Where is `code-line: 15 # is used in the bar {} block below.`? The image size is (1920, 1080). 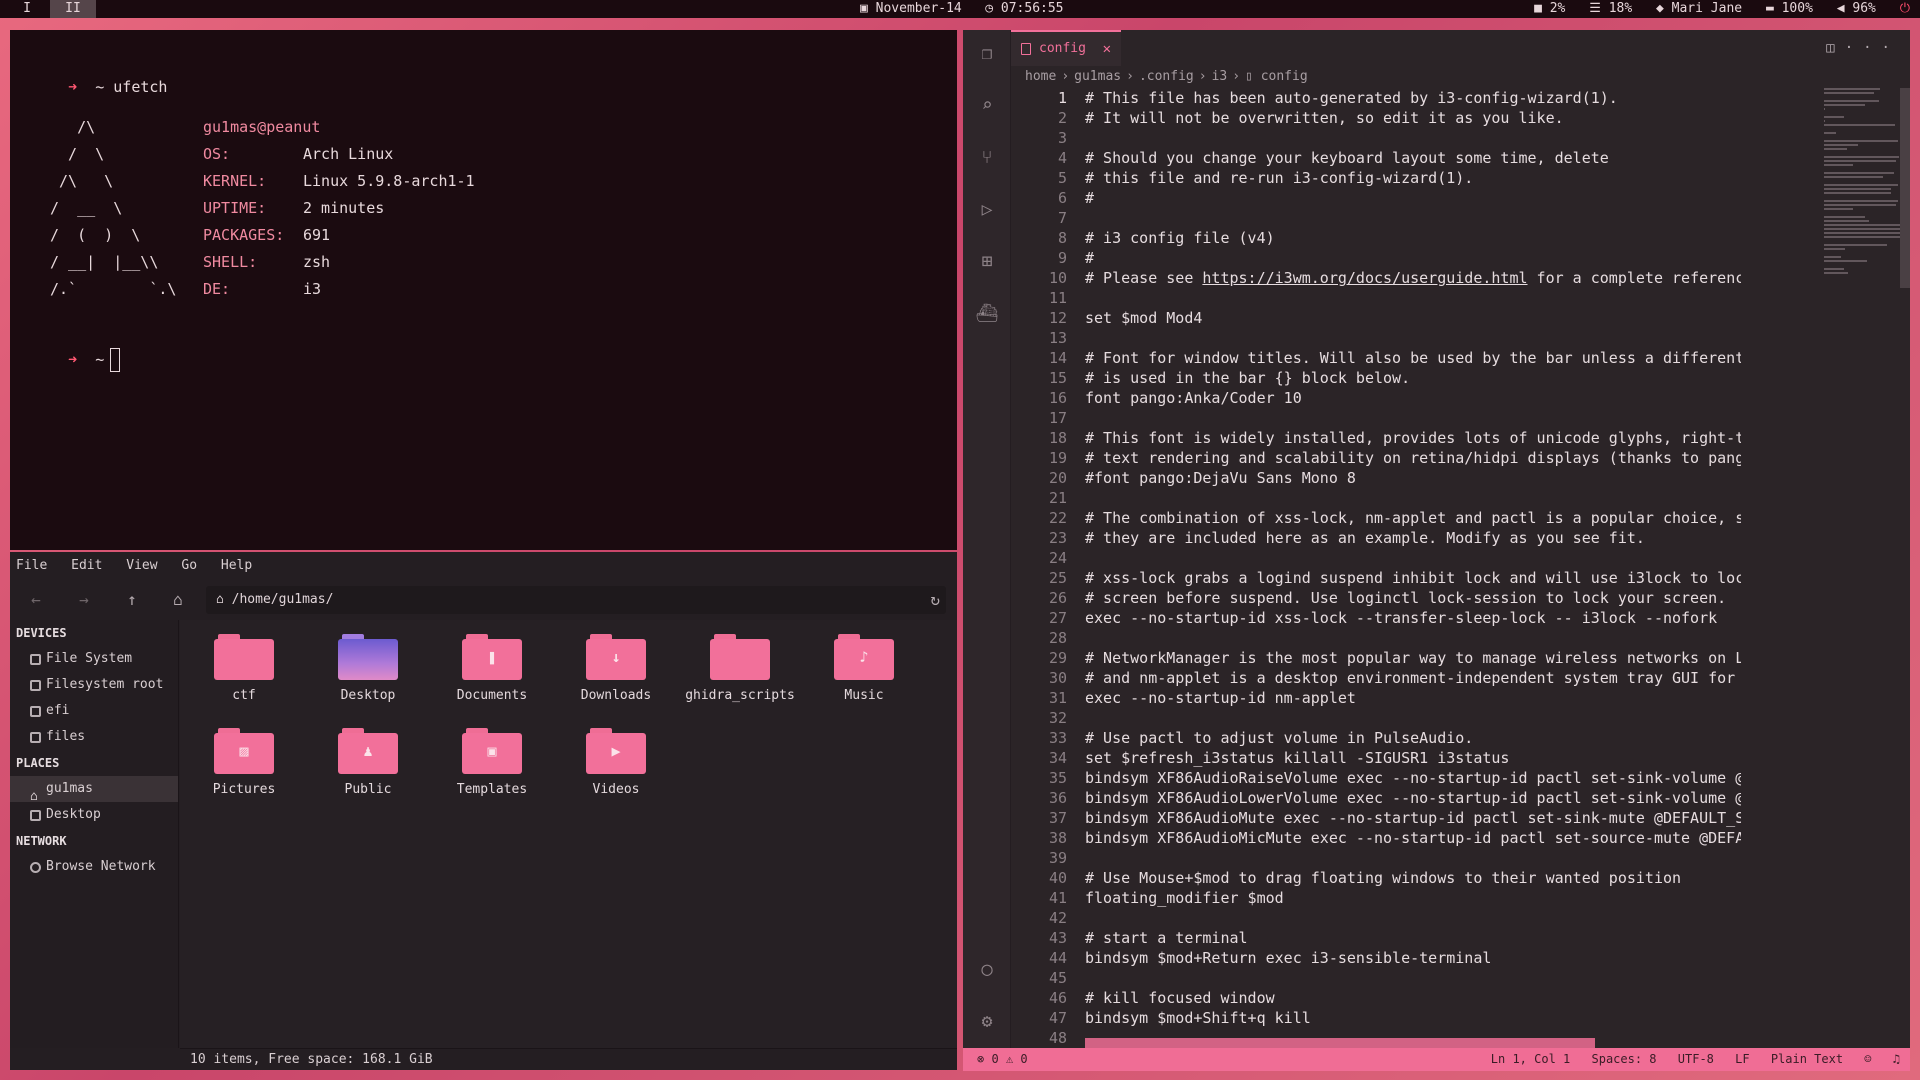
code-line: 15 # is used in the bar {} block below. is located at coordinates (1376, 378).